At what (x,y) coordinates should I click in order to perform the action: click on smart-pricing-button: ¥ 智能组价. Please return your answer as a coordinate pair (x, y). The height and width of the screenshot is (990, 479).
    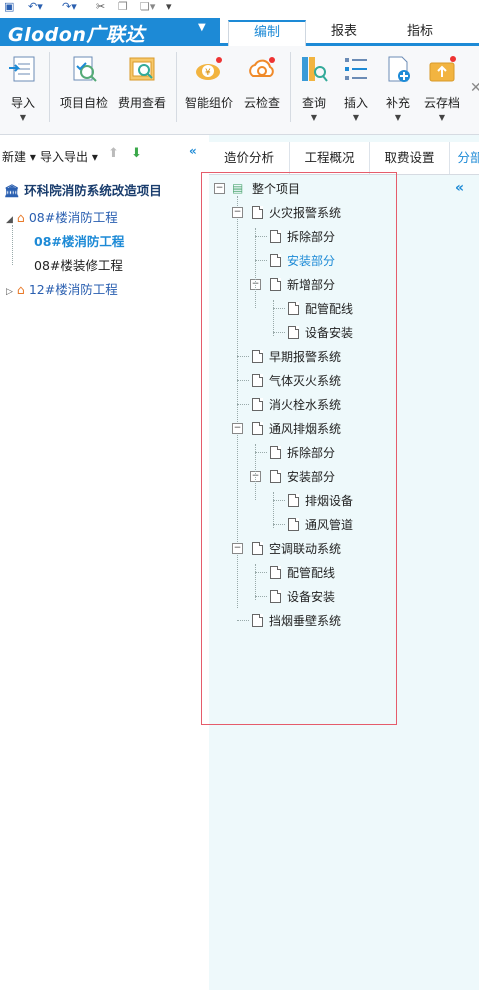
    Looking at the image, I should click on (209, 82).